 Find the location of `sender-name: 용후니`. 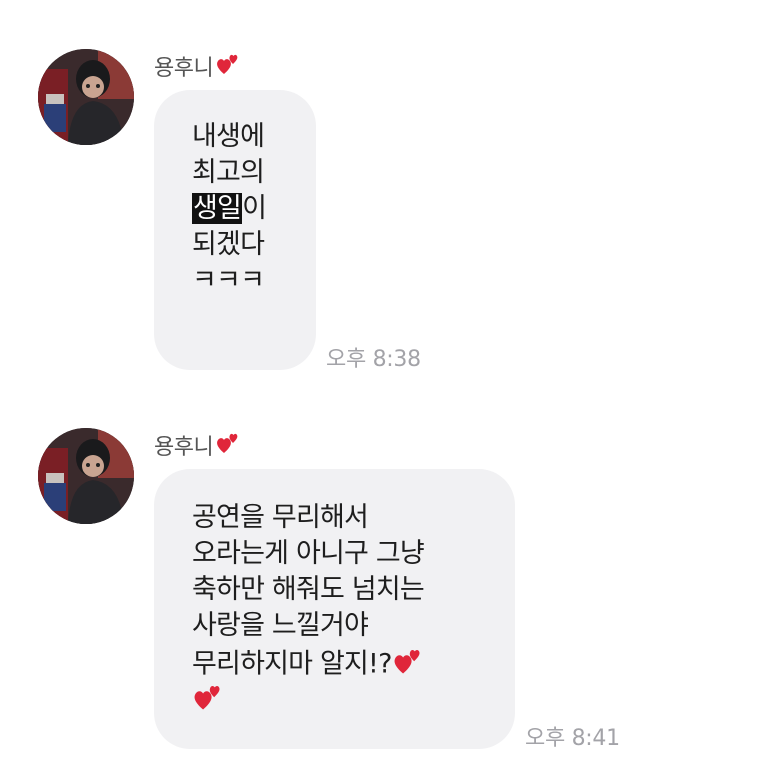

sender-name: 용후니 is located at coordinates (197, 445).